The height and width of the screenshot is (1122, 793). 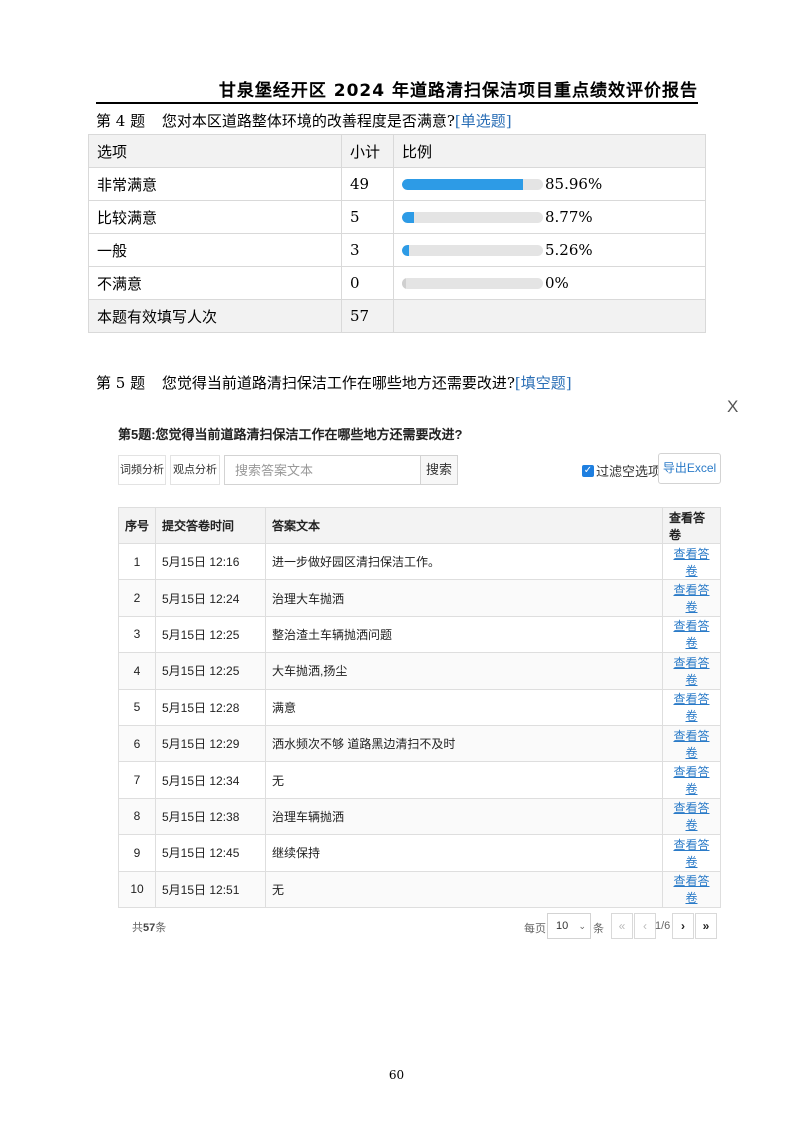 I want to click on export-excel-button: 导出Excel, so click(x=689, y=468).